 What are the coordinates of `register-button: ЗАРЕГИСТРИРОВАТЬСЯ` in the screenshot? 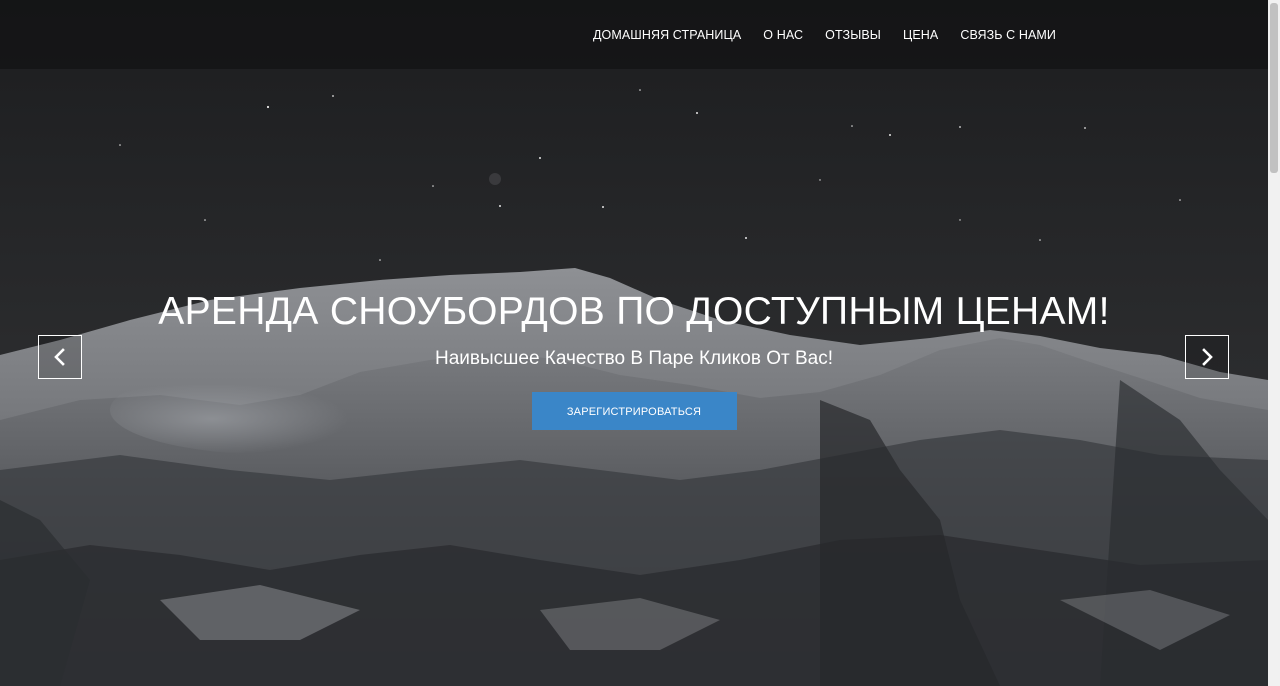 It's located at (634, 411).